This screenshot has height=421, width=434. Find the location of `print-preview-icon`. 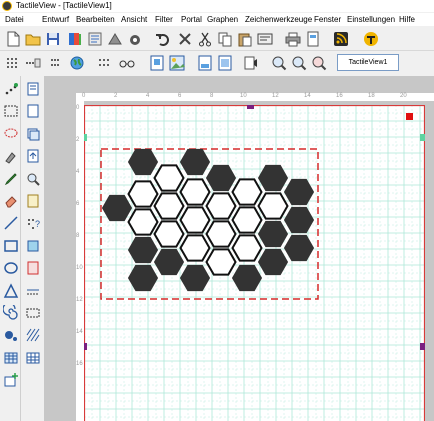

print-preview-icon is located at coordinates (313, 39).